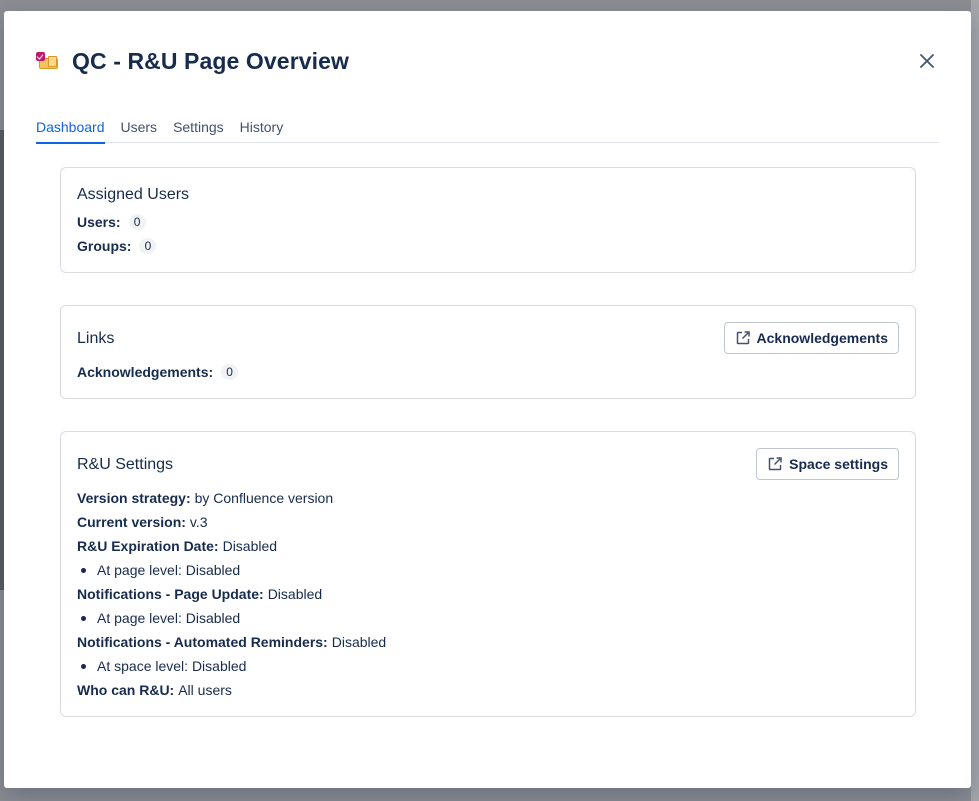 The image size is (979, 801). Describe the element at coordinates (211, 60) in the screenshot. I see `modal-title: QC - R&U Page Overview` at that location.